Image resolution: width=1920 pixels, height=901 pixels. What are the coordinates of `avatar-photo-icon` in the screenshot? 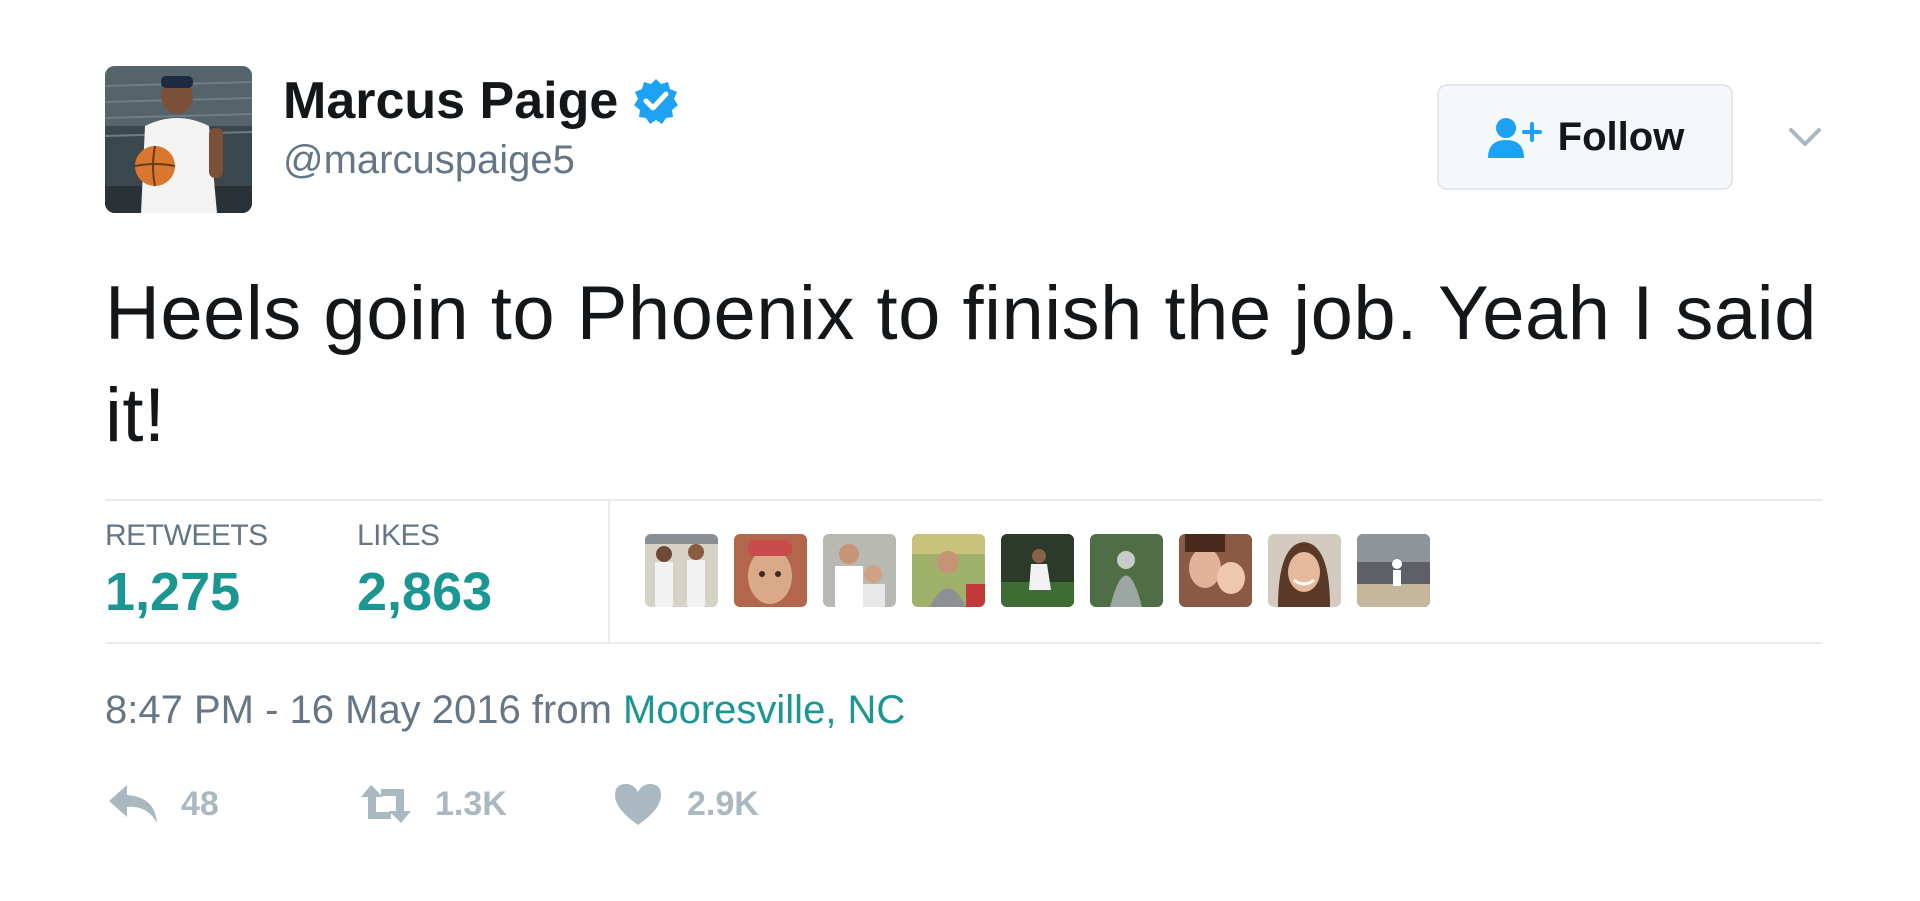 It's located at (178, 139).